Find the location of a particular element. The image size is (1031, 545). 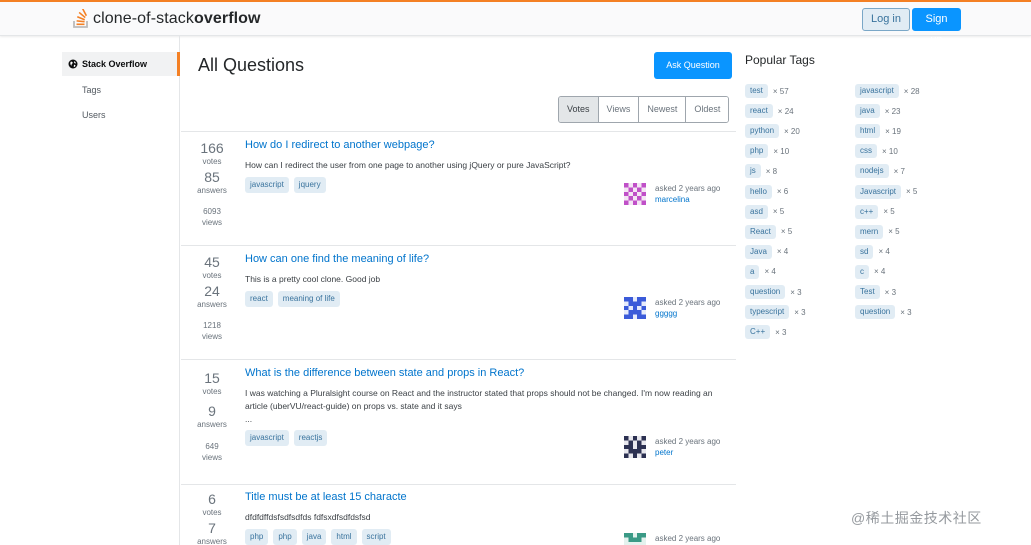

popular-tag-item: react × 24 is located at coordinates (769, 111).